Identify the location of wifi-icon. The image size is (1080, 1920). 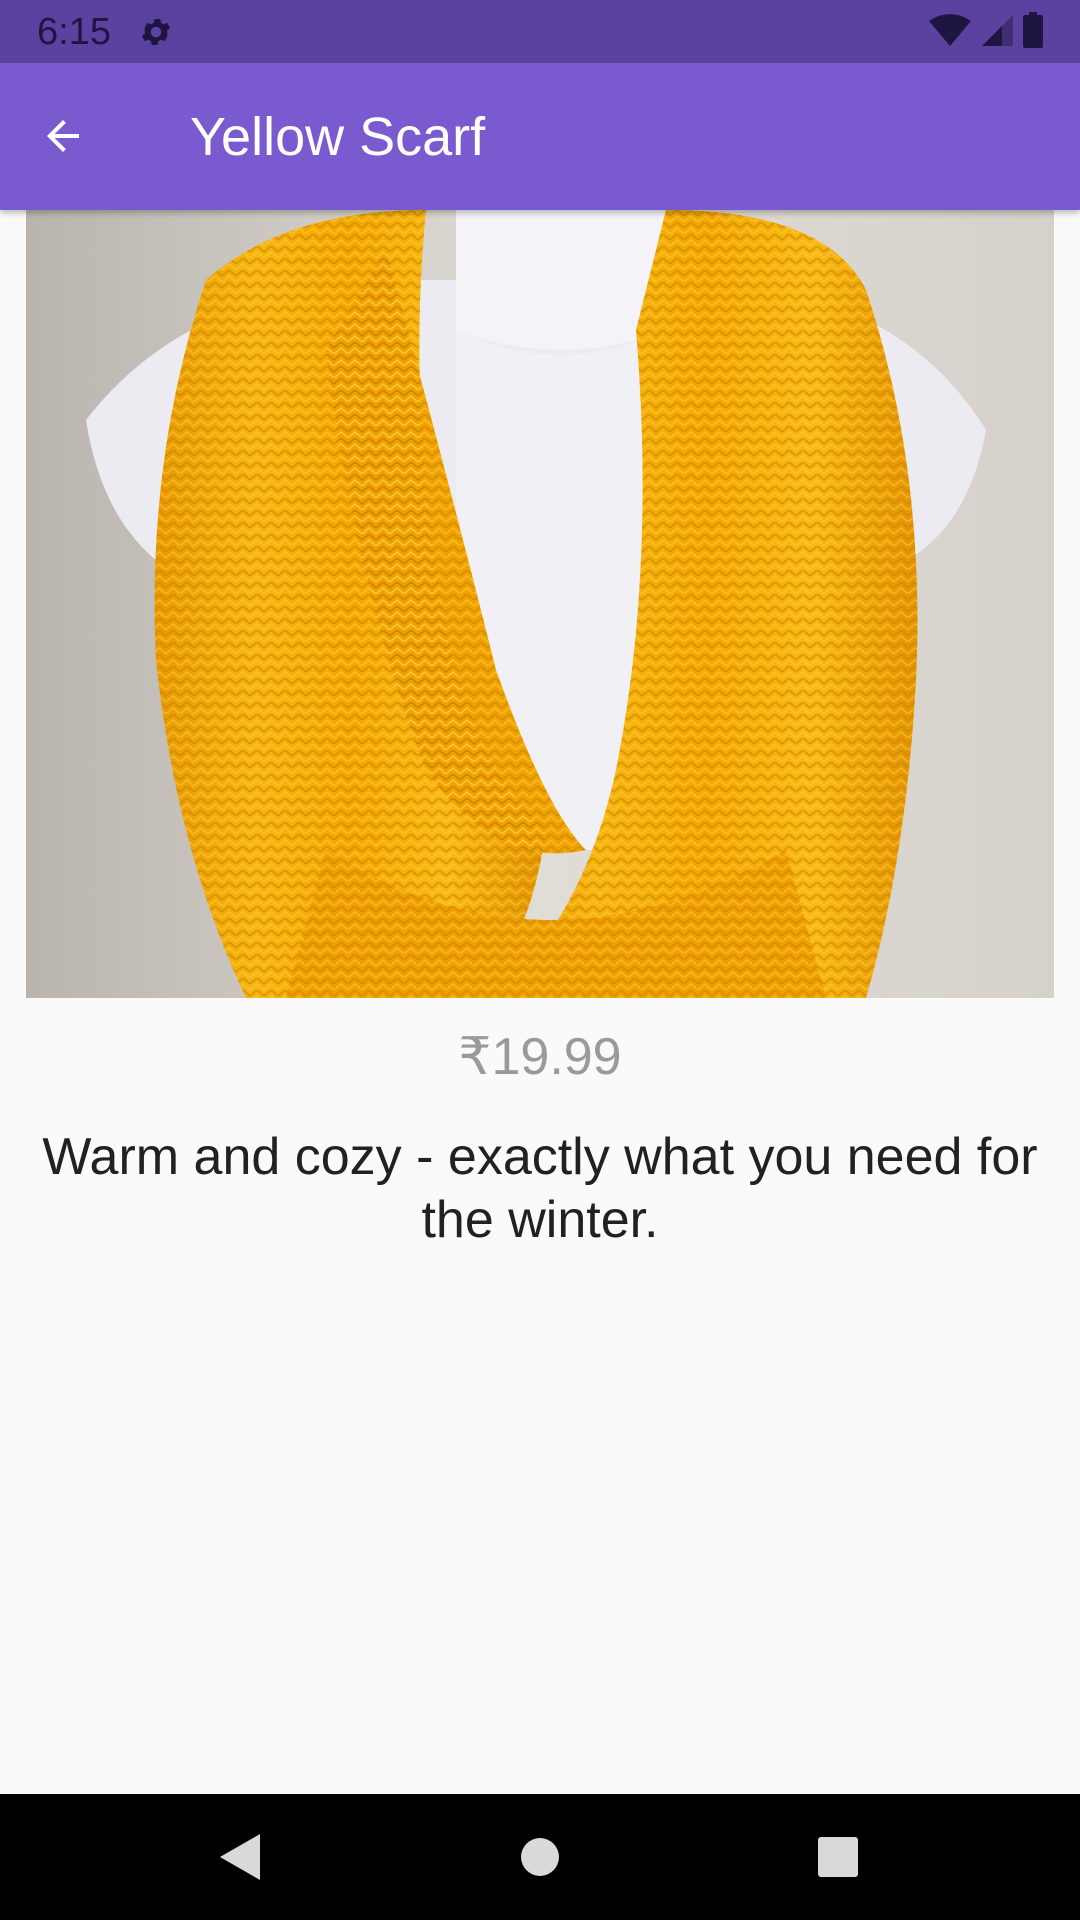
(950, 32).